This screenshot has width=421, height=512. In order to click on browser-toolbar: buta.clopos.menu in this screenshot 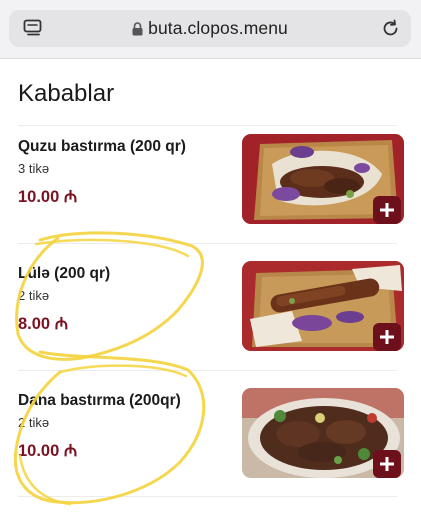, I will do `click(210, 29)`.